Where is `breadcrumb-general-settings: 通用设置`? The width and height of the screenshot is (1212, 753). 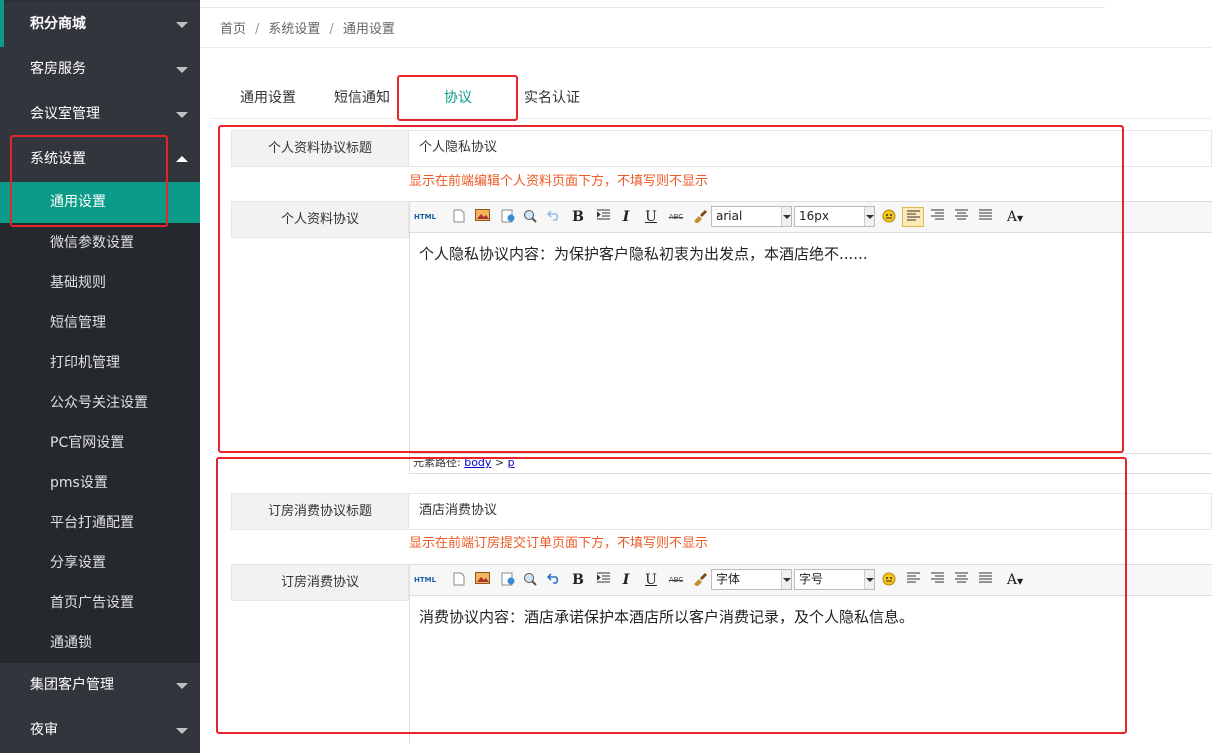 breadcrumb-general-settings: 通用设置 is located at coordinates (368, 29).